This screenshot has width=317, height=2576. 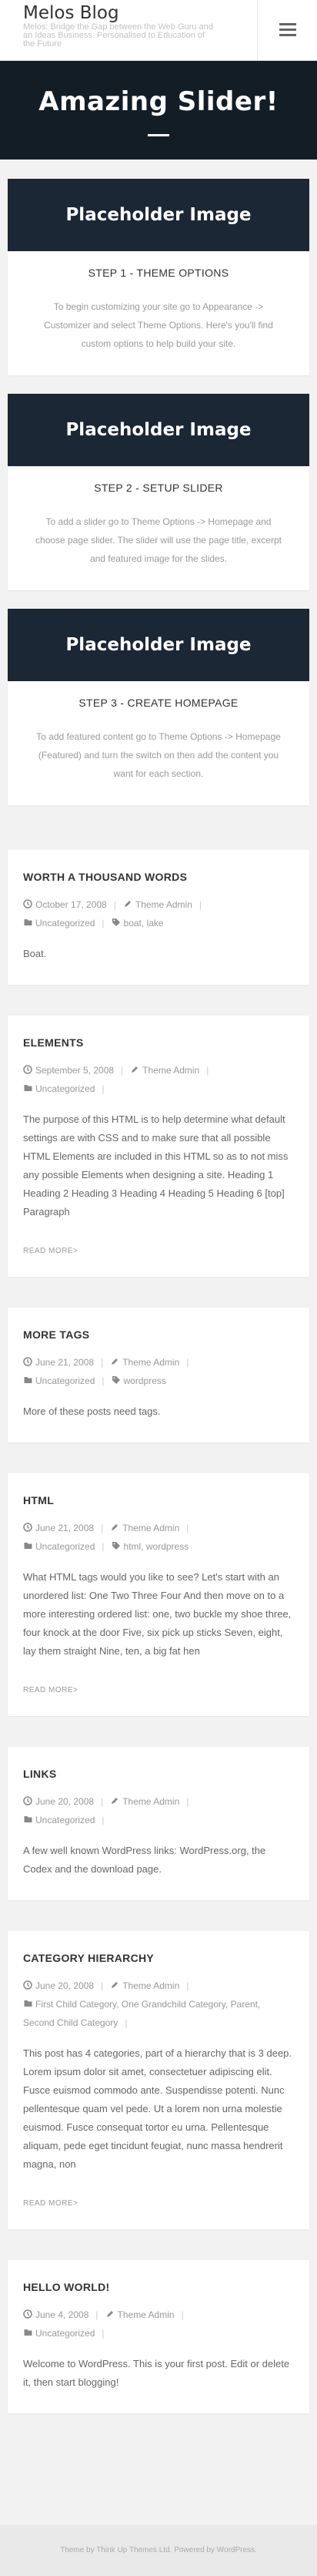 I want to click on post-tags-link: boat, lake, so click(x=144, y=923).